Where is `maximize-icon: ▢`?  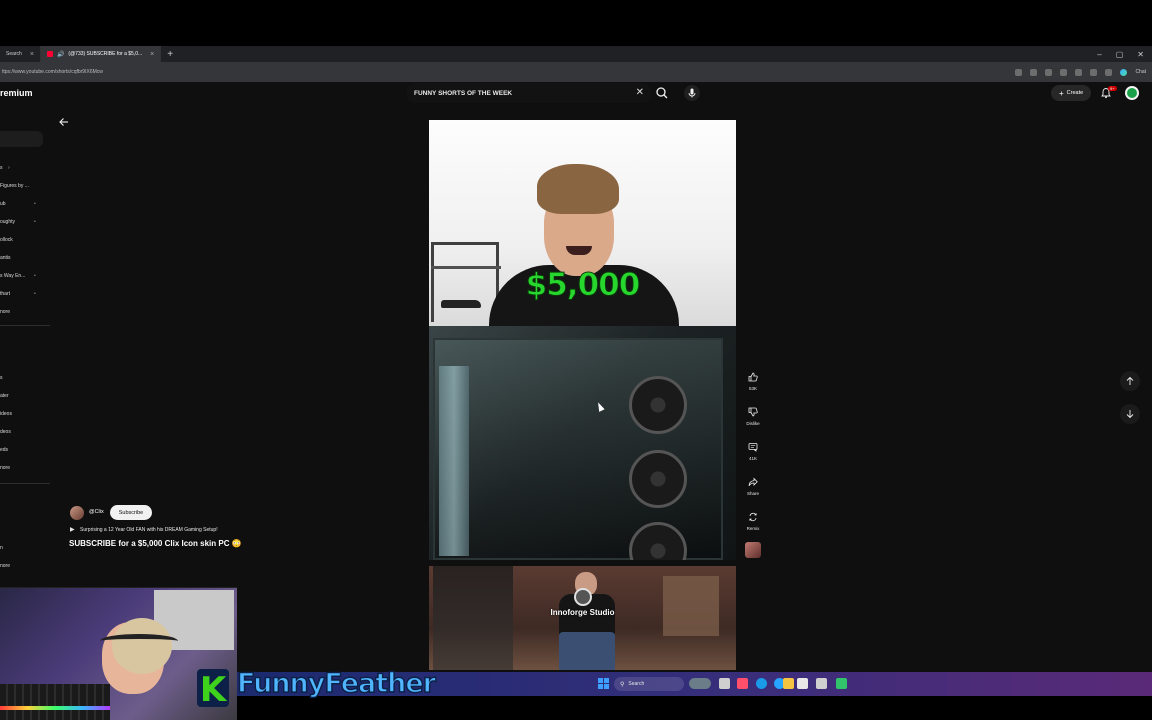 maximize-icon: ▢ is located at coordinates (1120, 54).